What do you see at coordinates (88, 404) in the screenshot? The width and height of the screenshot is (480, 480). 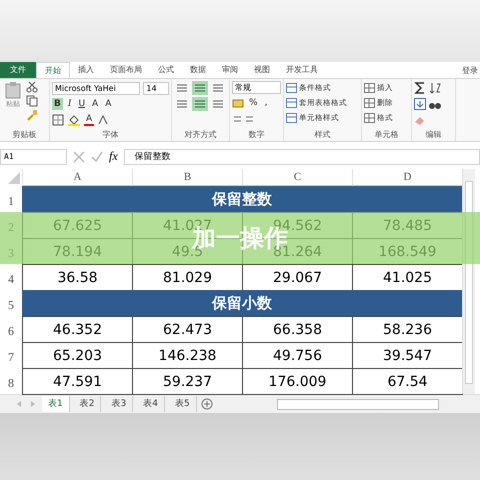 I see `sheet-tab: 表2` at bounding box center [88, 404].